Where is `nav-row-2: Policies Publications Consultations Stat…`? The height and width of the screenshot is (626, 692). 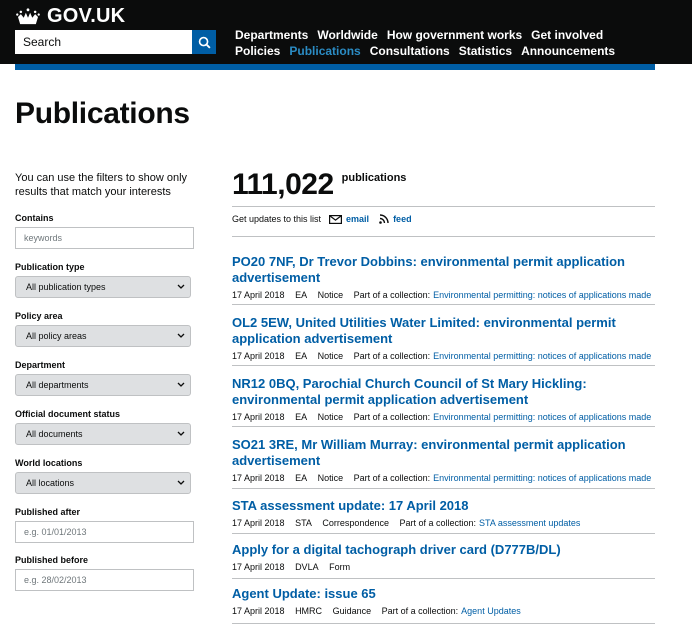
nav-row-2: Policies Publications Consultations Stat… is located at coordinates (429, 51).